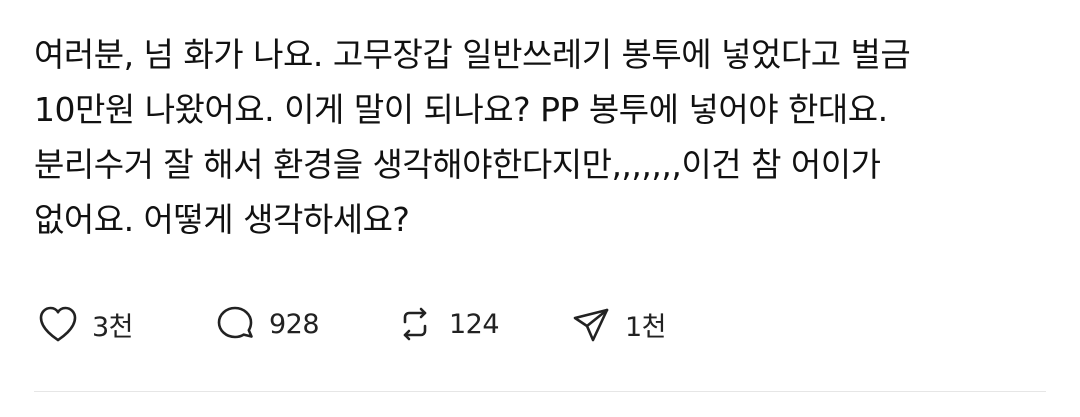 The height and width of the screenshot is (417, 1080). I want to click on share-button: 1천, so click(617, 324).